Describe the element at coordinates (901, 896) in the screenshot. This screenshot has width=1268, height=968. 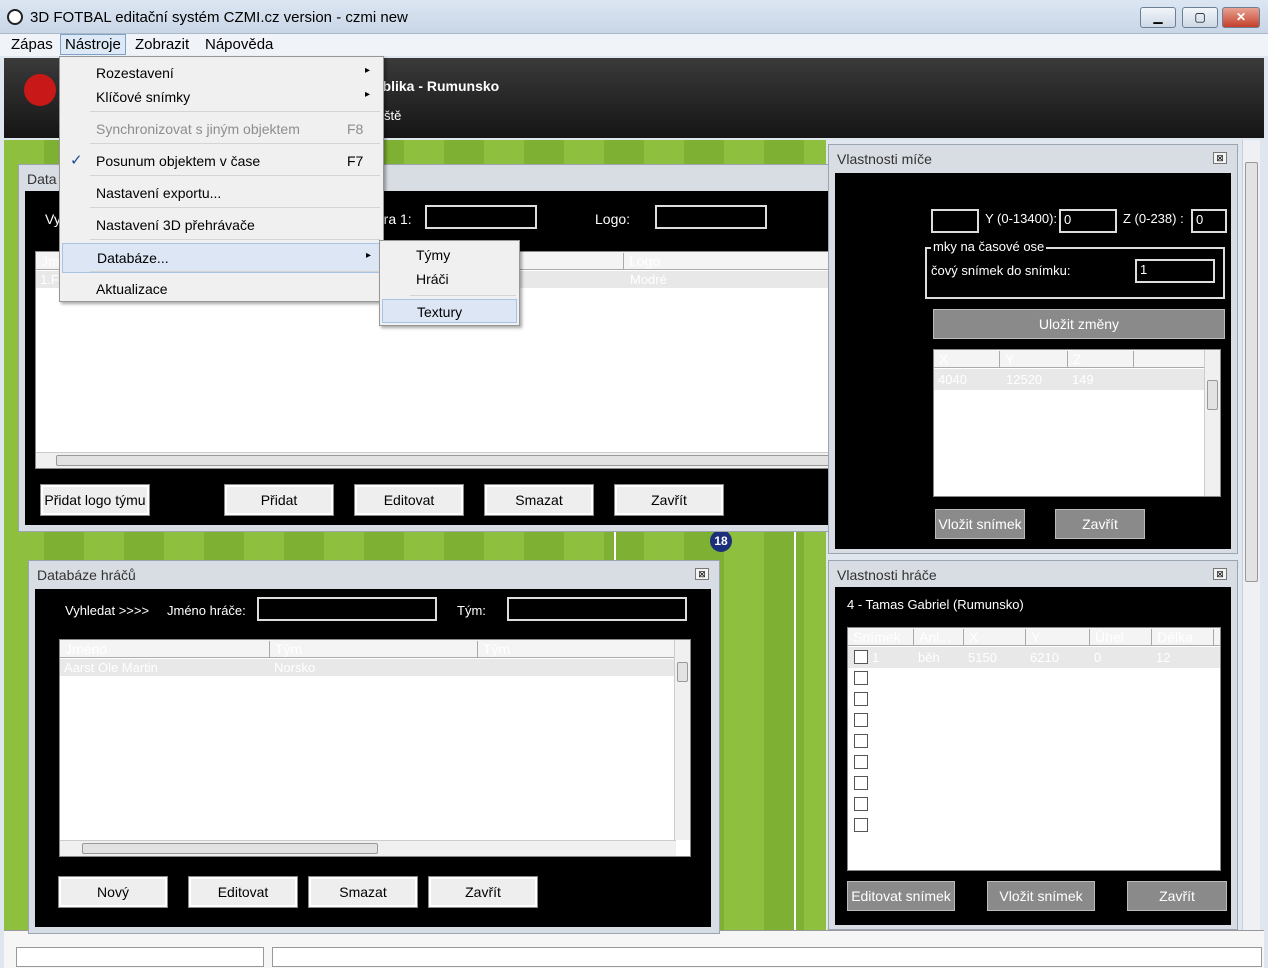
I see `edit-frame-button: Editovat snímek` at that location.